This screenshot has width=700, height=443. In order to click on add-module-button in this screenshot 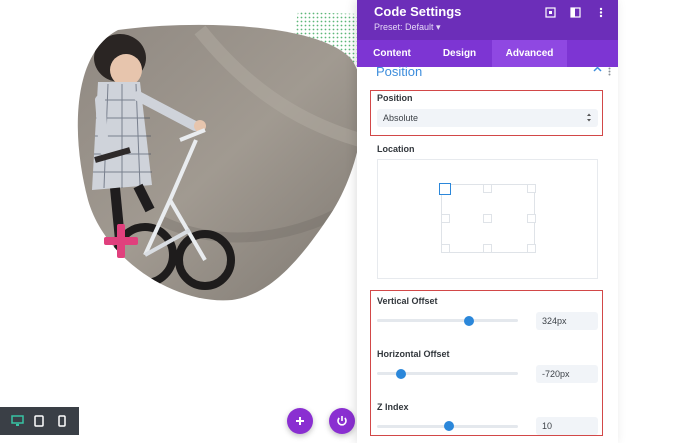, I will do `click(300, 421)`.